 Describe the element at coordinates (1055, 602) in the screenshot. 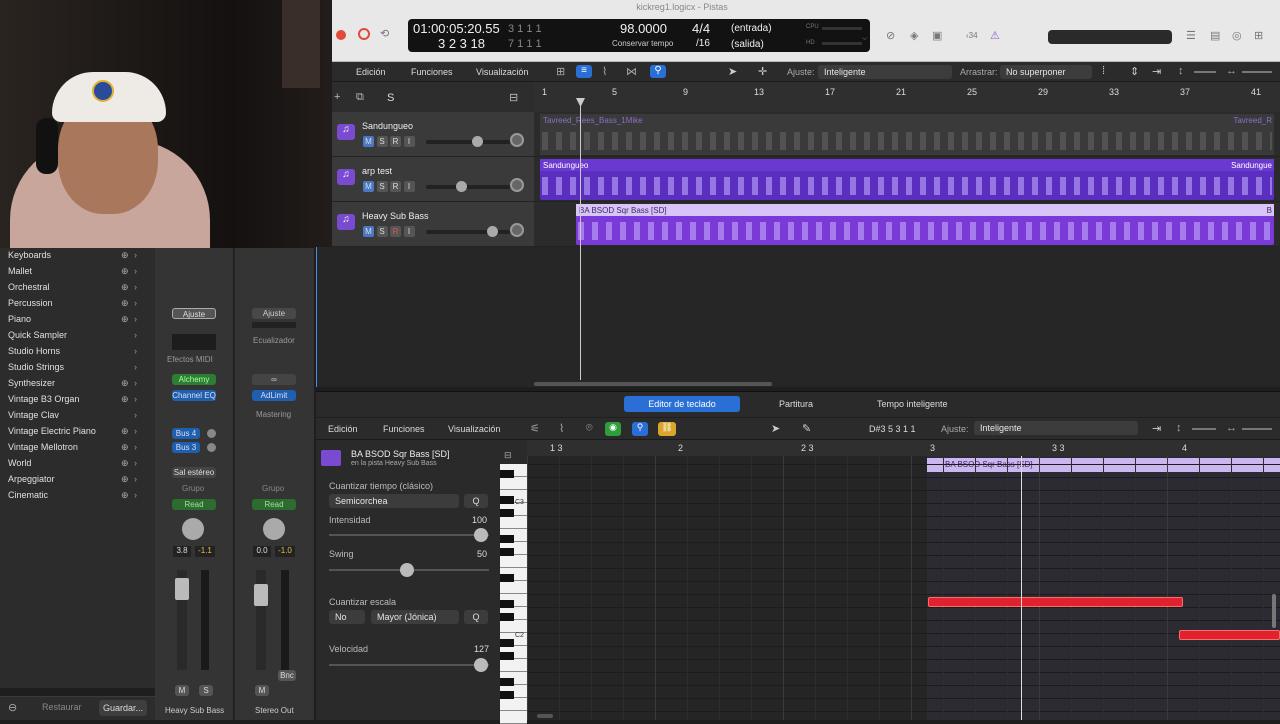

I see `midi-note` at that location.